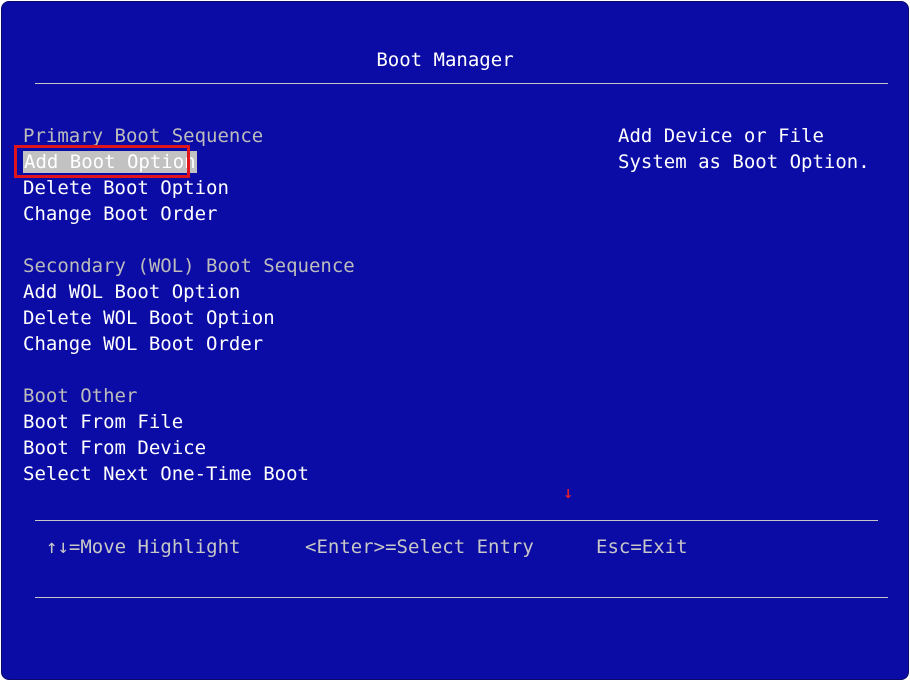  I want to click on secondary-boot-sequence-header: Secondary (WOL) Boot Sequence, so click(189, 266).